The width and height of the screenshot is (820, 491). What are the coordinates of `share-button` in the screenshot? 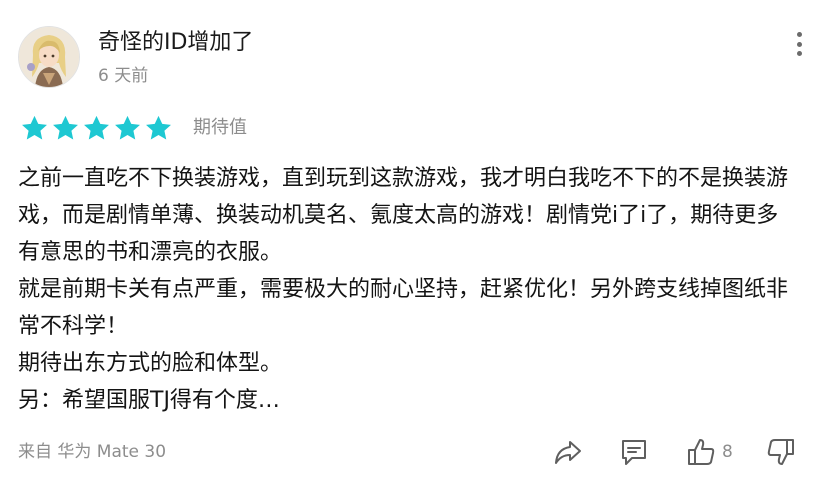 It's located at (568, 452).